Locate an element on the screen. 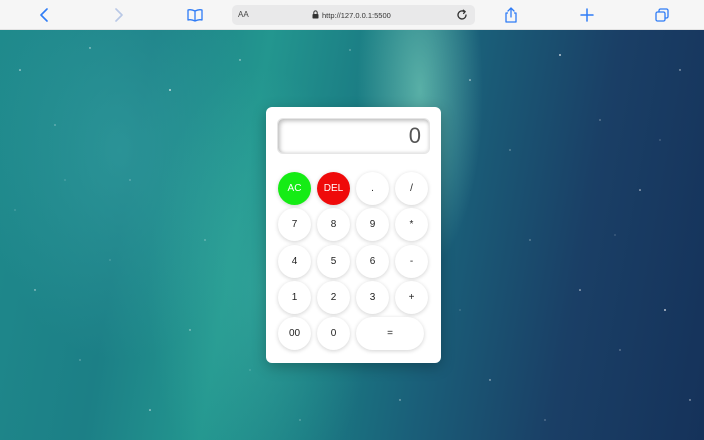 This screenshot has height=440, width=704. browser-toolbar: AA http://127.0.0.1:5500 is located at coordinates (352, 15).